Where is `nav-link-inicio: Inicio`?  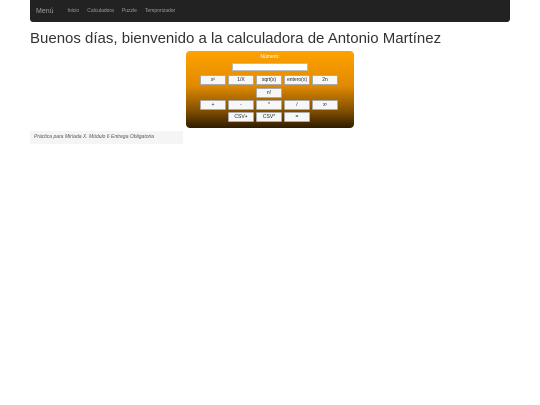 nav-link-inicio: Inicio is located at coordinates (74, 11).